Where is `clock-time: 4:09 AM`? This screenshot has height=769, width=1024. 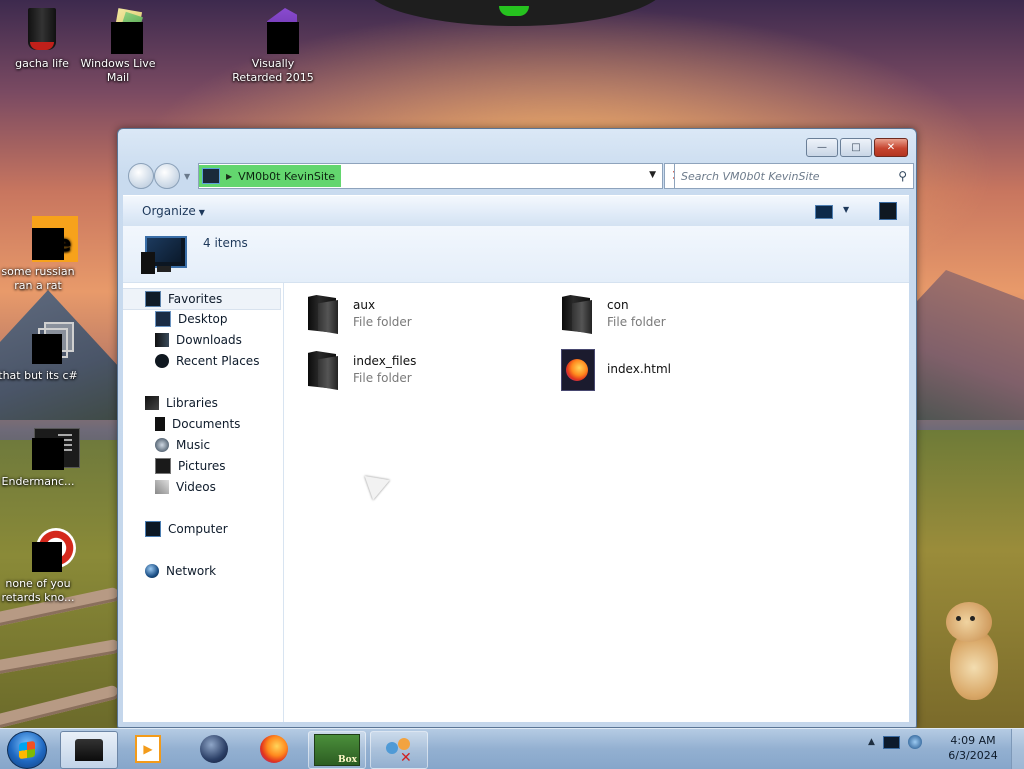
clock-time: 4:09 AM is located at coordinates (973, 740).